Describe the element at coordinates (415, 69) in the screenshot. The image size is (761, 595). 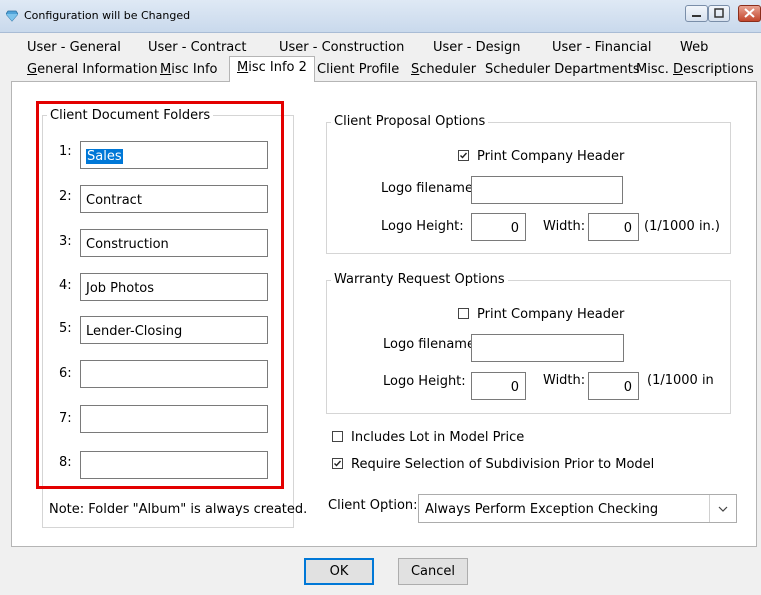
I see `tab-scheduler-mnemonic: S` at that location.